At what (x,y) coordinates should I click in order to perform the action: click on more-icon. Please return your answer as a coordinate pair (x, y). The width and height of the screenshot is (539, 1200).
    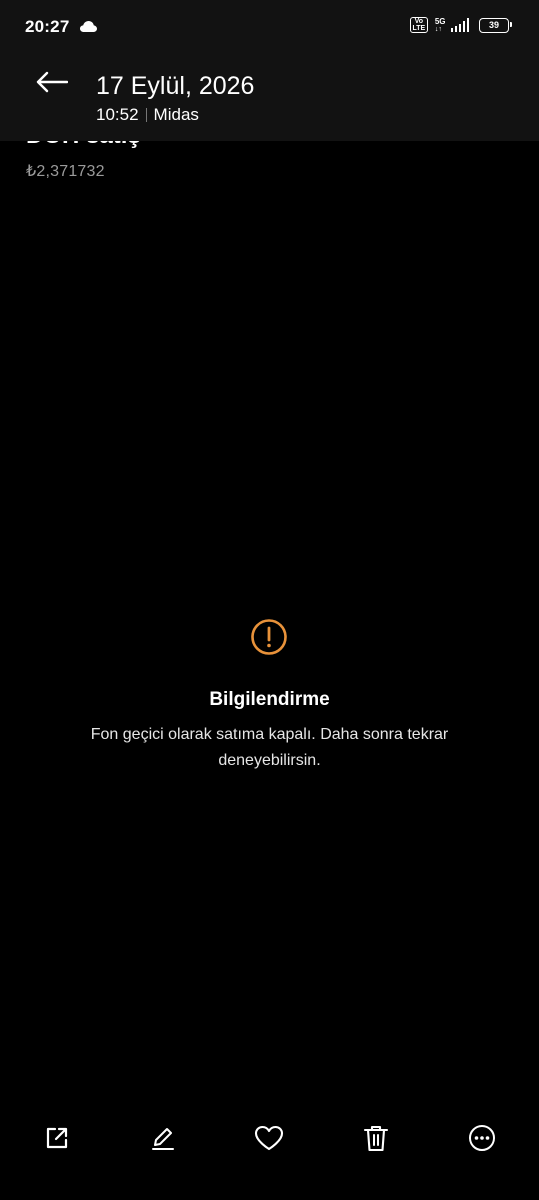
    Looking at the image, I should click on (482, 1140).